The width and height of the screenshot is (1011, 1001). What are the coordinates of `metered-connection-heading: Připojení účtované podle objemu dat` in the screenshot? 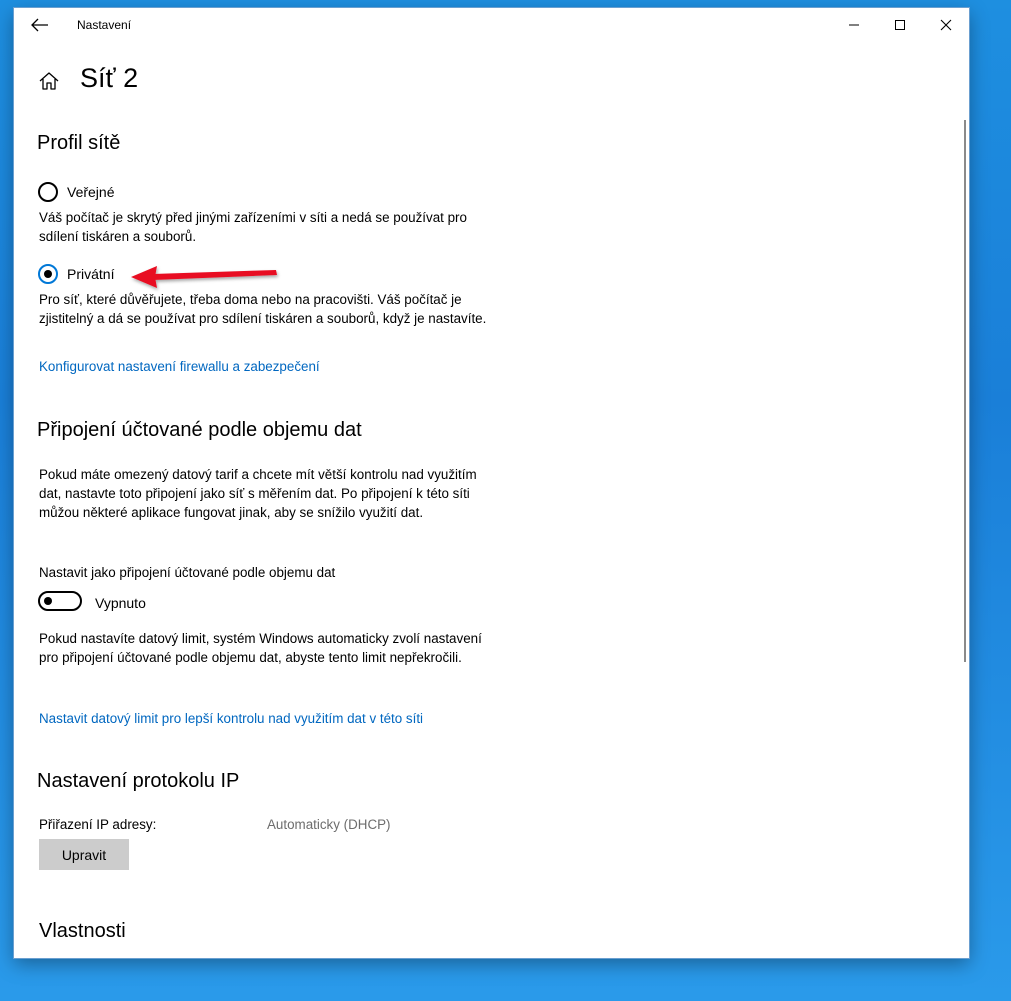 It's located at (199, 430).